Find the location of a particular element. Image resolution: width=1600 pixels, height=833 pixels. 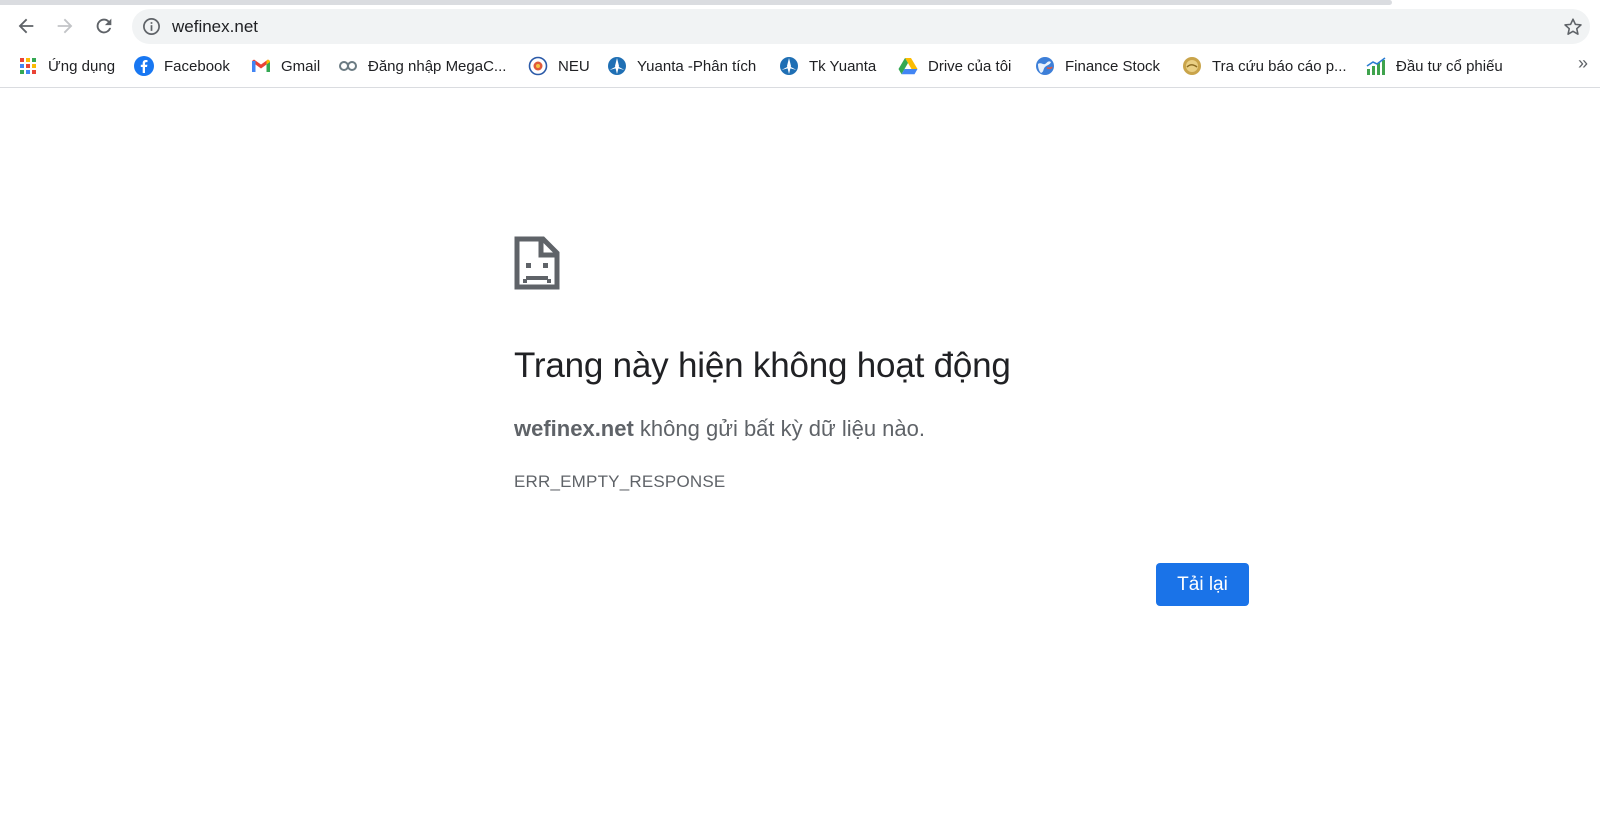

error-code: ERR_EMPTY_RESPONSE is located at coordinates (619, 482).